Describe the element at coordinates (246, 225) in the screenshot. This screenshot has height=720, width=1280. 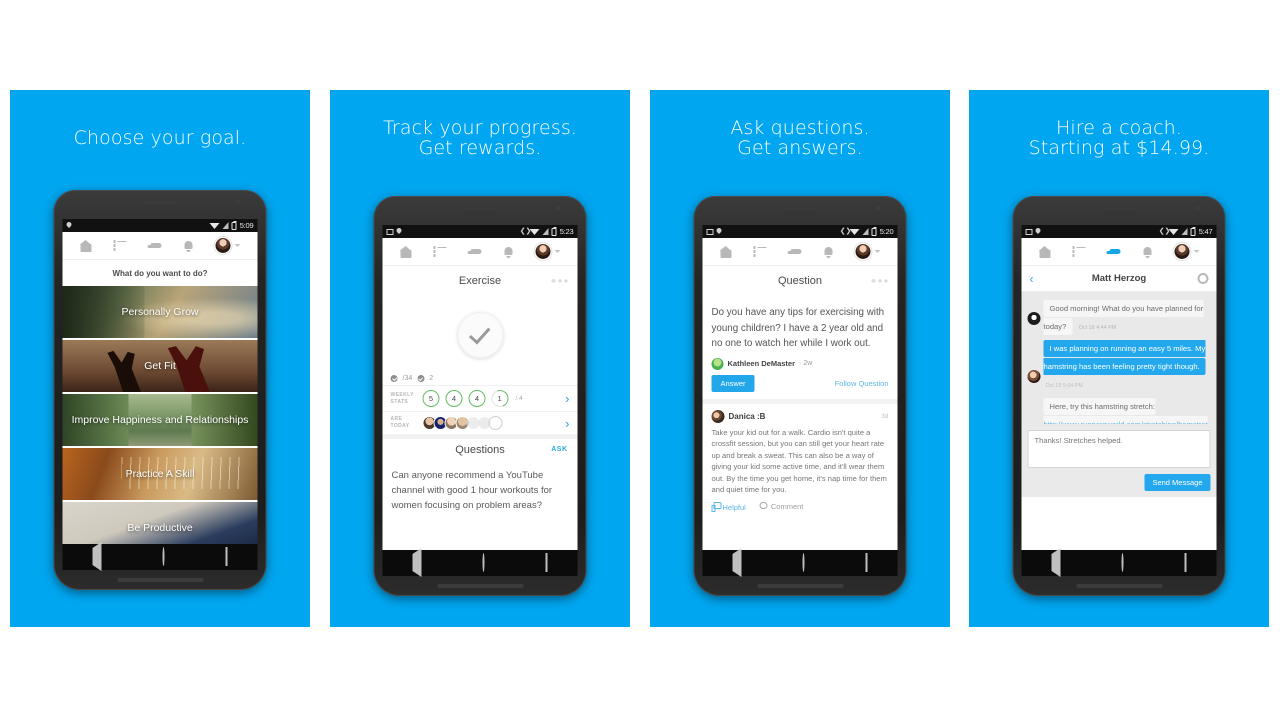
I see `status-clock: 5:09` at that location.